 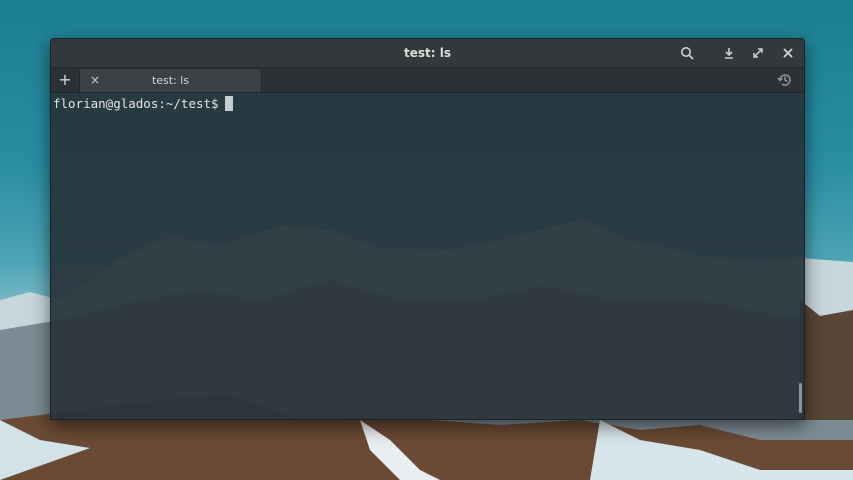 What do you see at coordinates (758, 53) in the screenshot?
I see `maximize-icon` at bounding box center [758, 53].